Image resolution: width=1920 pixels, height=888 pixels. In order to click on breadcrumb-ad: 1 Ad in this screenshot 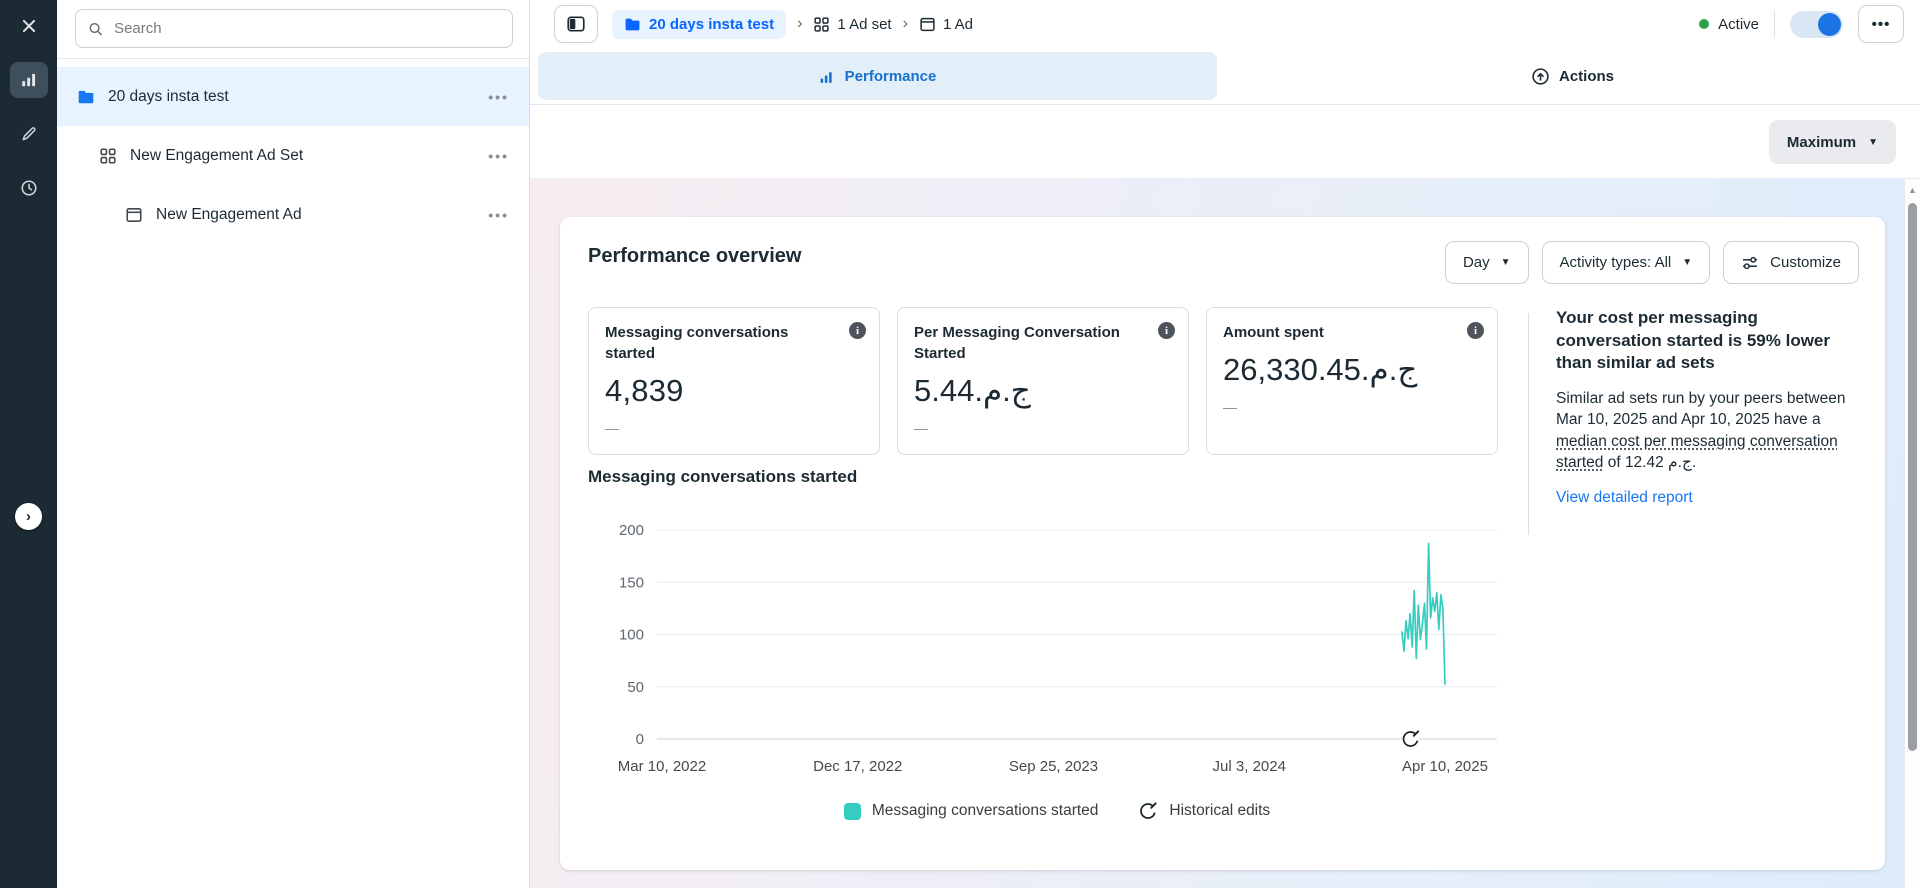, I will do `click(946, 24)`.